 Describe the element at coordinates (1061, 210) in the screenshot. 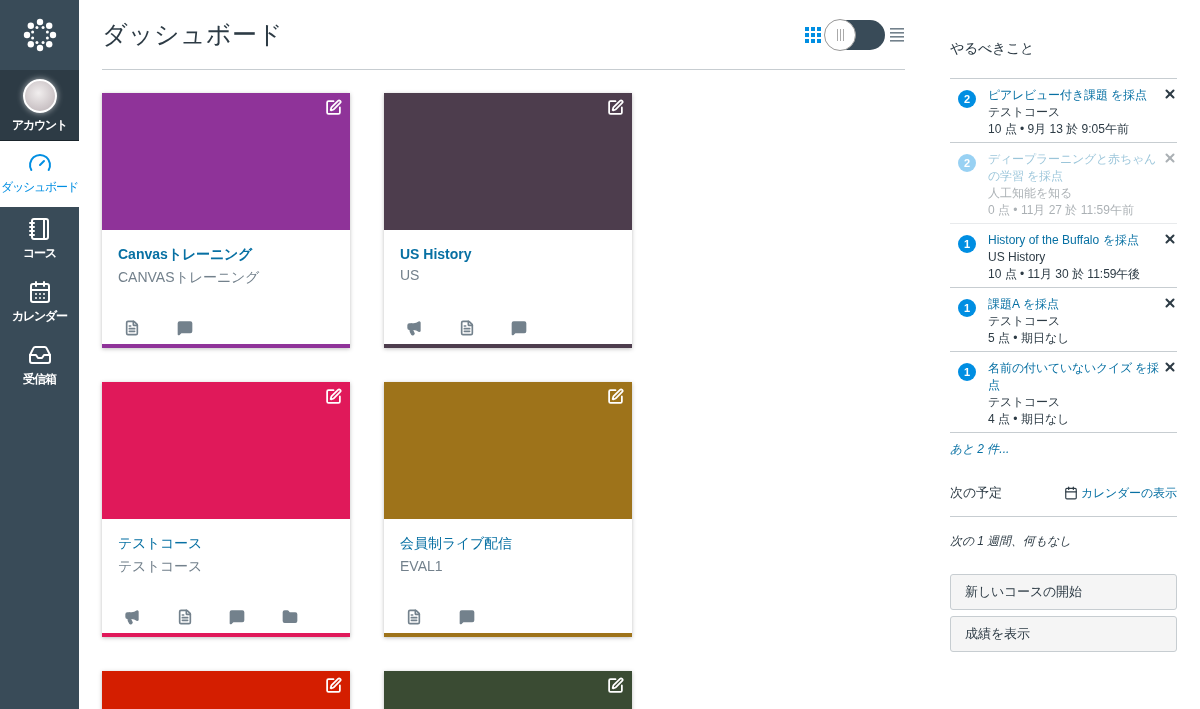

I see `todo-meta: 0 点 • 11月 27 於 11:59午前` at that location.